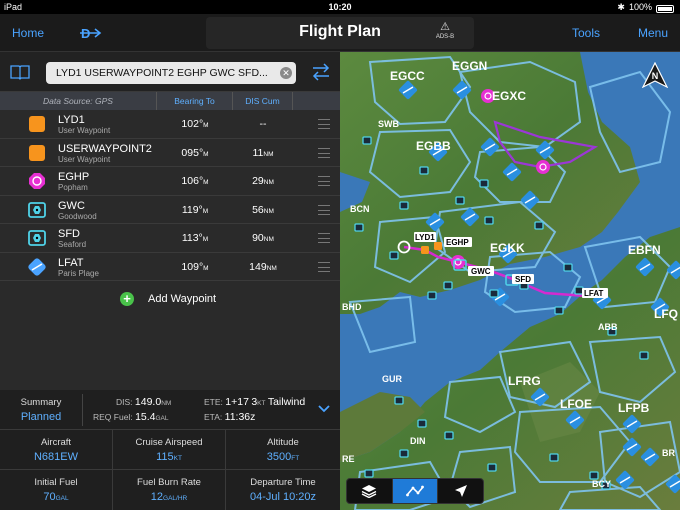  I want to click on waypoint-bearing: 106°M, so click(195, 181).